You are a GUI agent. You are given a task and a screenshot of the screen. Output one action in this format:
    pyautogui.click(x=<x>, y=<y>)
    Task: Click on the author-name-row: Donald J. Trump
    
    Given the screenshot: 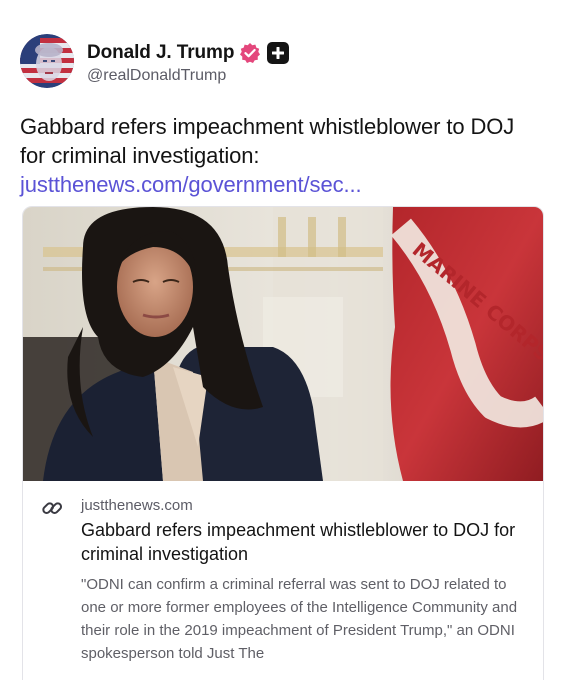 What is the action you would take?
    pyautogui.click(x=188, y=53)
    